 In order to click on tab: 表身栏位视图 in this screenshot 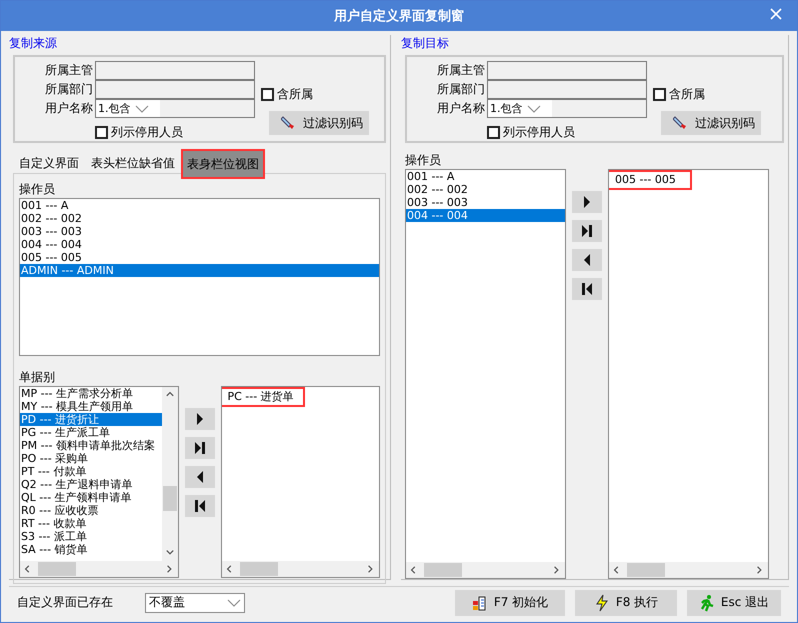, I will do `click(223, 164)`.